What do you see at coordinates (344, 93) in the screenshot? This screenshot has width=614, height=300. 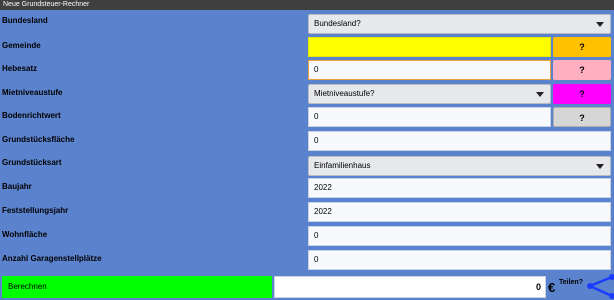 I see `mietniveau-value: Mietniveaustufe?` at bounding box center [344, 93].